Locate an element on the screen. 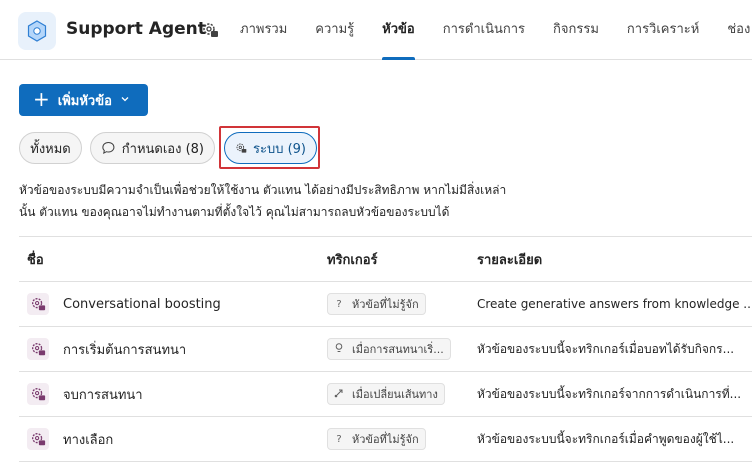 The image size is (752, 467). column-header-details: รายละเอียด is located at coordinates (614, 259).